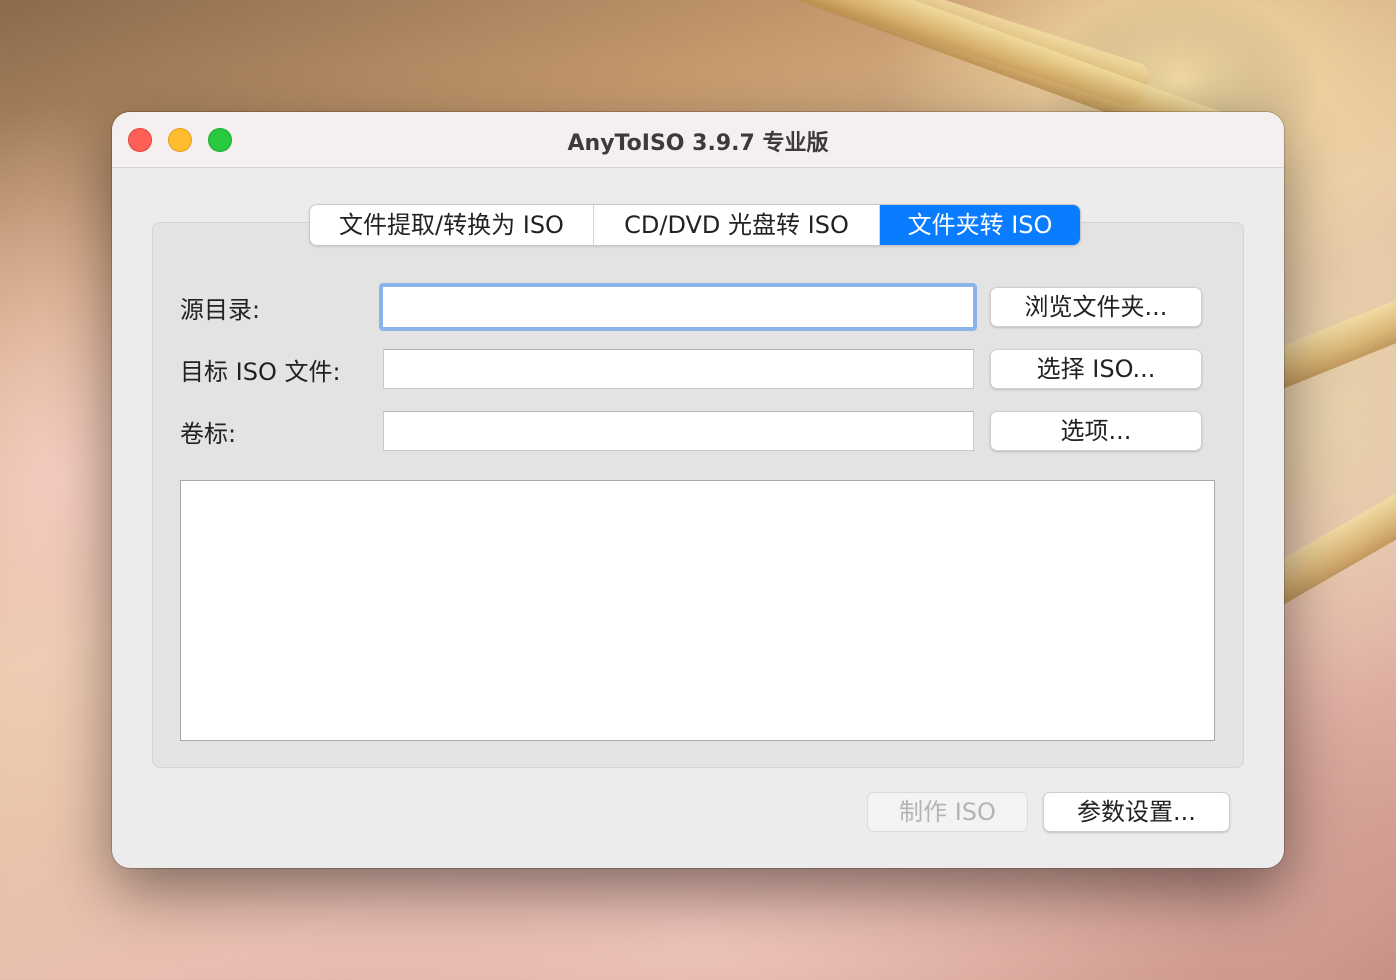 The width and height of the screenshot is (1396, 980). I want to click on source-dir-label: 源目录:, so click(220, 310).